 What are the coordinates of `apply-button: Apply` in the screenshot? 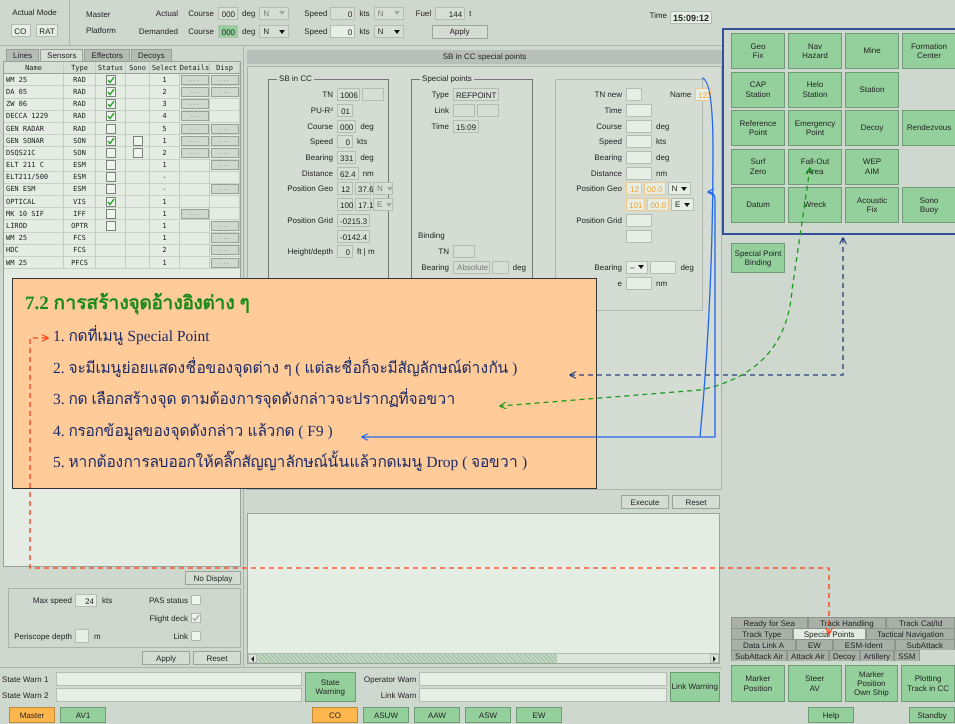 It's located at (460, 31).